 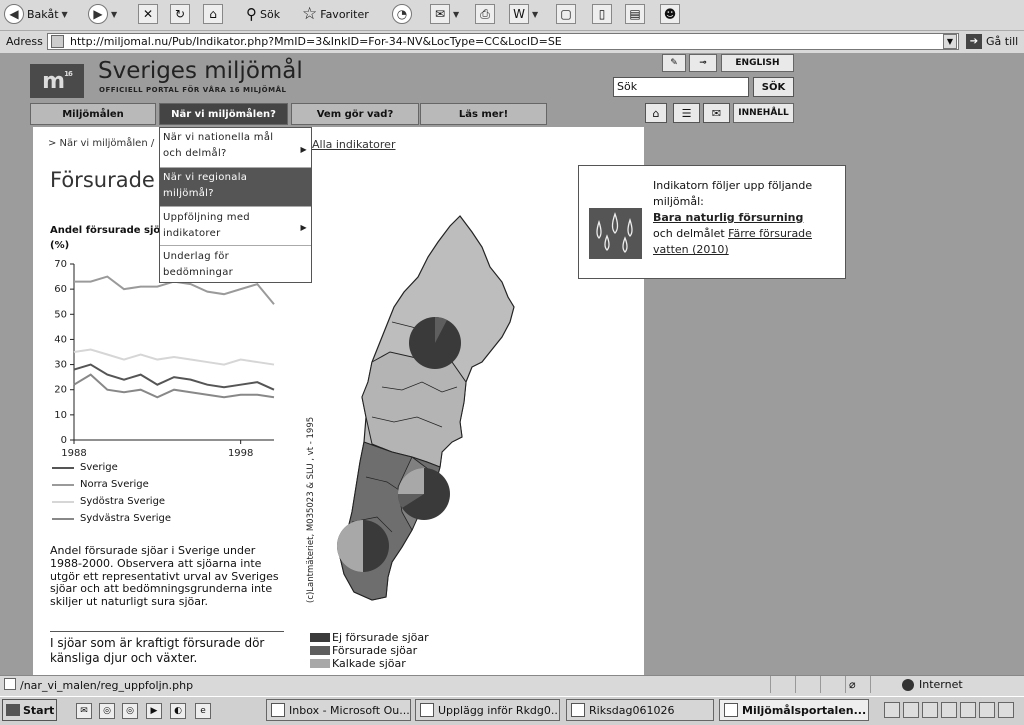 I want to click on edit-button: W ▼, so click(x=523, y=14).